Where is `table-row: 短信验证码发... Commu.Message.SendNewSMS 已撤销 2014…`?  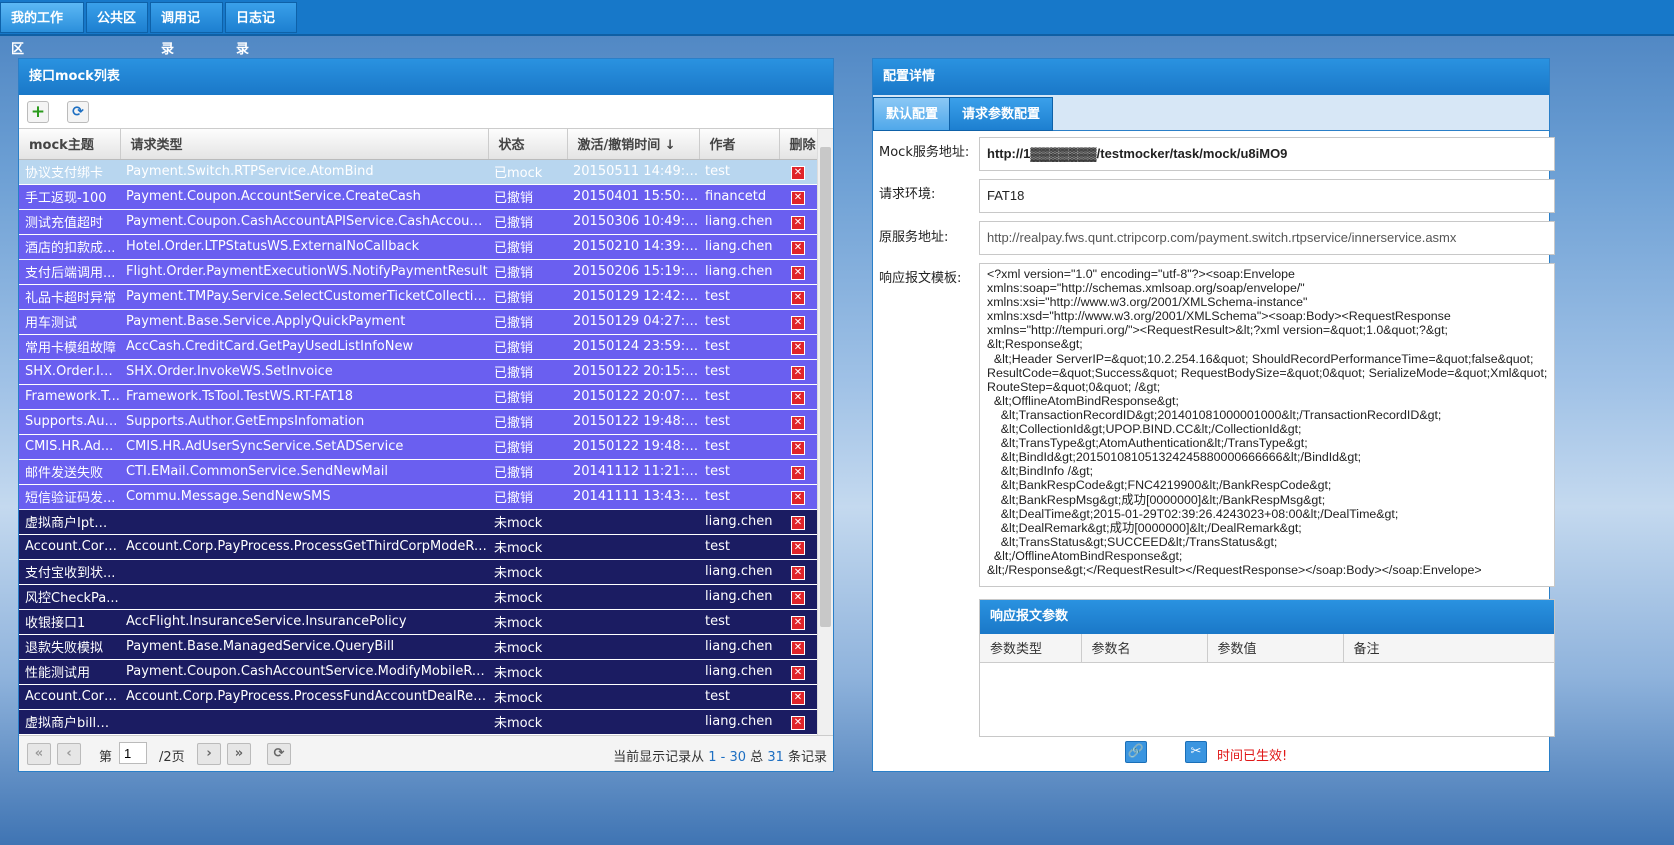 table-row: 短信验证码发... Commu.Message.SendNewSMS 已撤销 2014… is located at coordinates (419, 497).